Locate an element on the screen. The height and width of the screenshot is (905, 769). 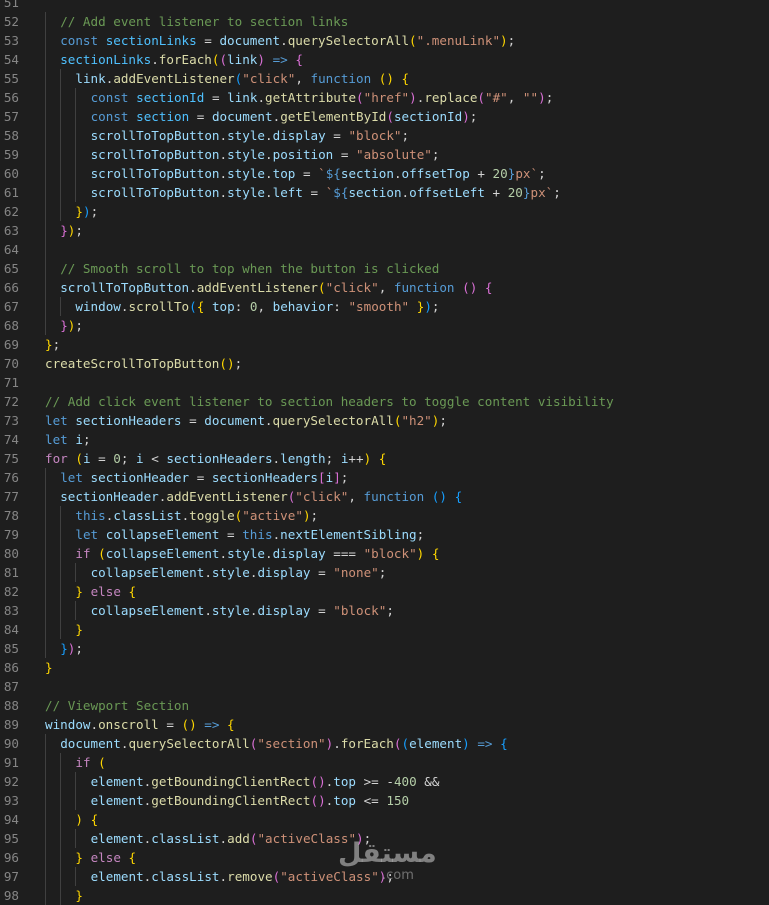
code-token: offsetTop is located at coordinates (435, 173).